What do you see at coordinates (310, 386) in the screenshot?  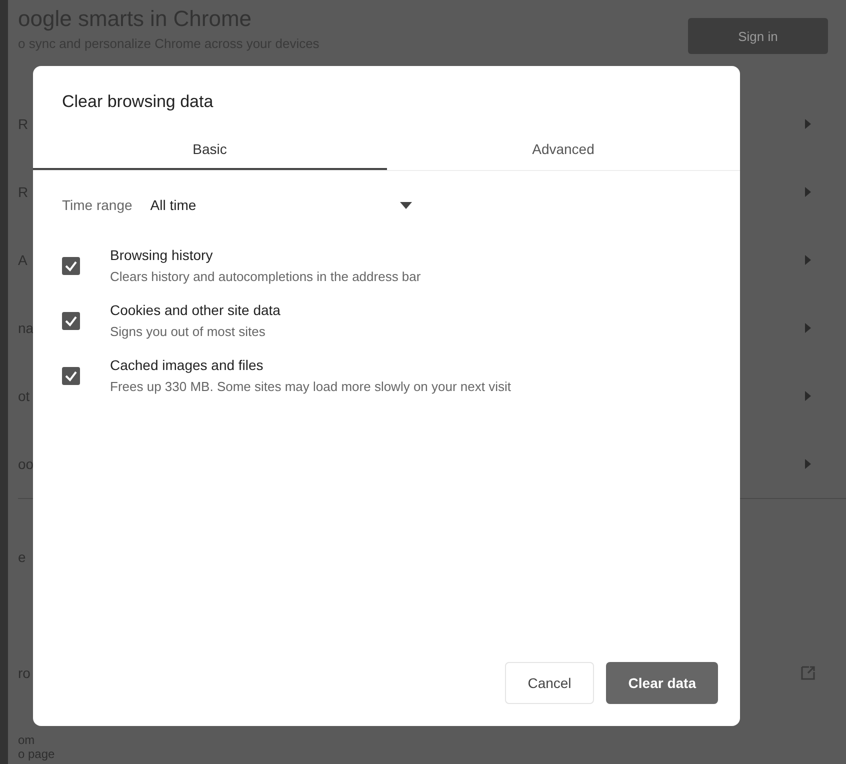 I see `option-description: Frees up 330 MB. Some sites may load more slowly on your next visit` at bounding box center [310, 386].